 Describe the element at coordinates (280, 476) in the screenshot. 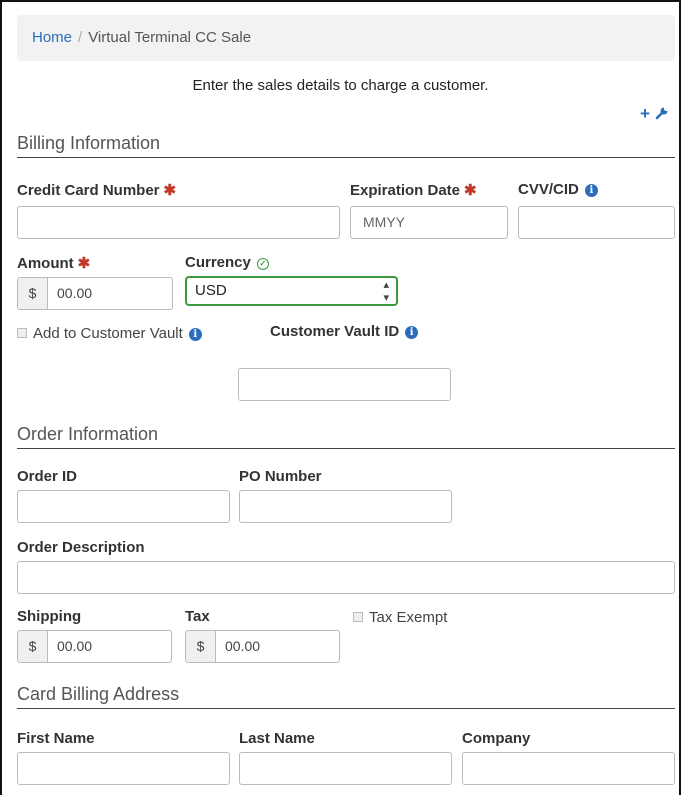

I see `po-number-label: PO Number` at that location.